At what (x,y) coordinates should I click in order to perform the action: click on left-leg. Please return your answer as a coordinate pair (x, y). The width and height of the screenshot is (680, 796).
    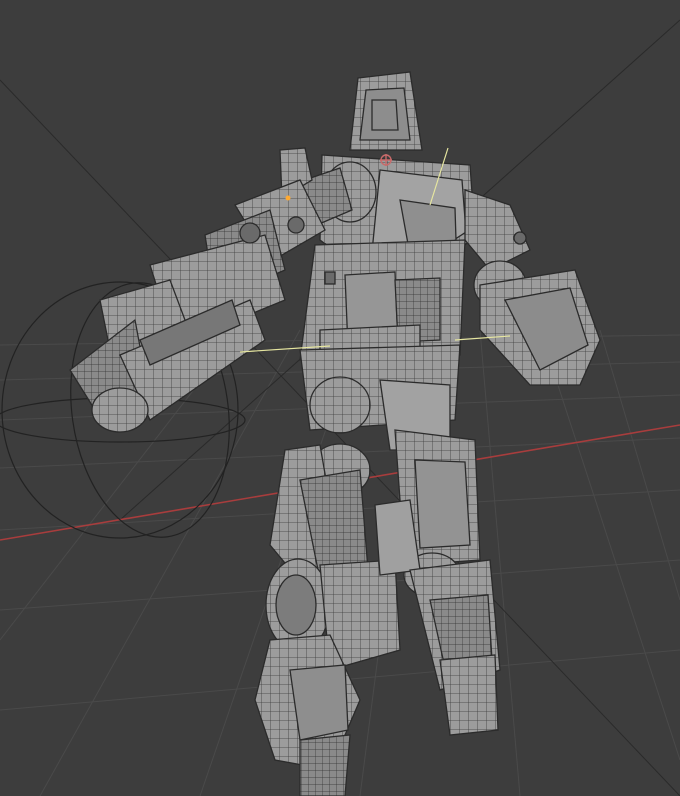
    Looking at the image, I should click on (327, 619).